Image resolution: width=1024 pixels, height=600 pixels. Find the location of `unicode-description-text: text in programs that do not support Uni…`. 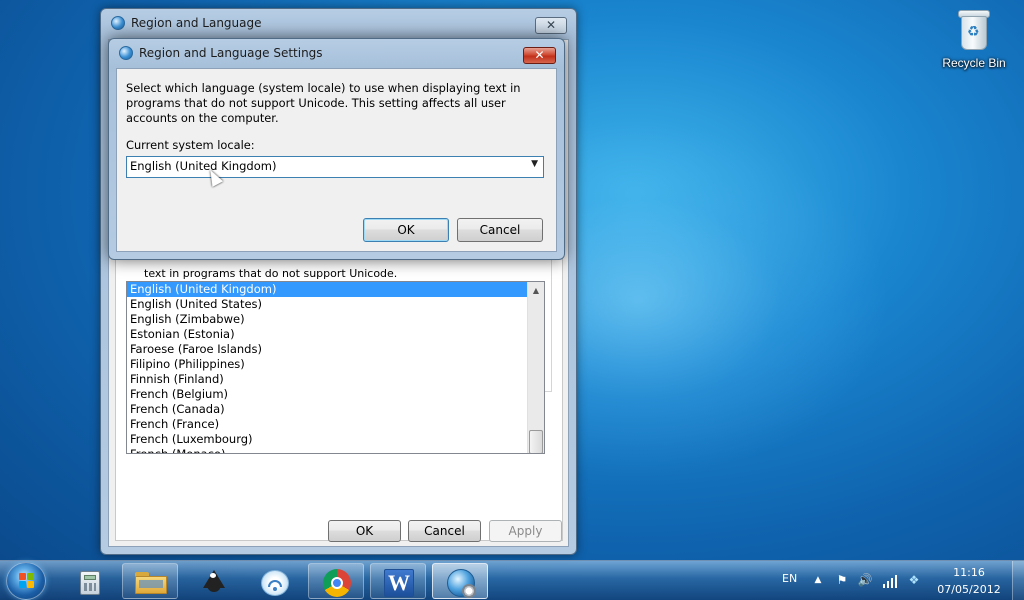

unicode-description-text: text in programs that do not support Uni… is located at coordinates (271, 273).